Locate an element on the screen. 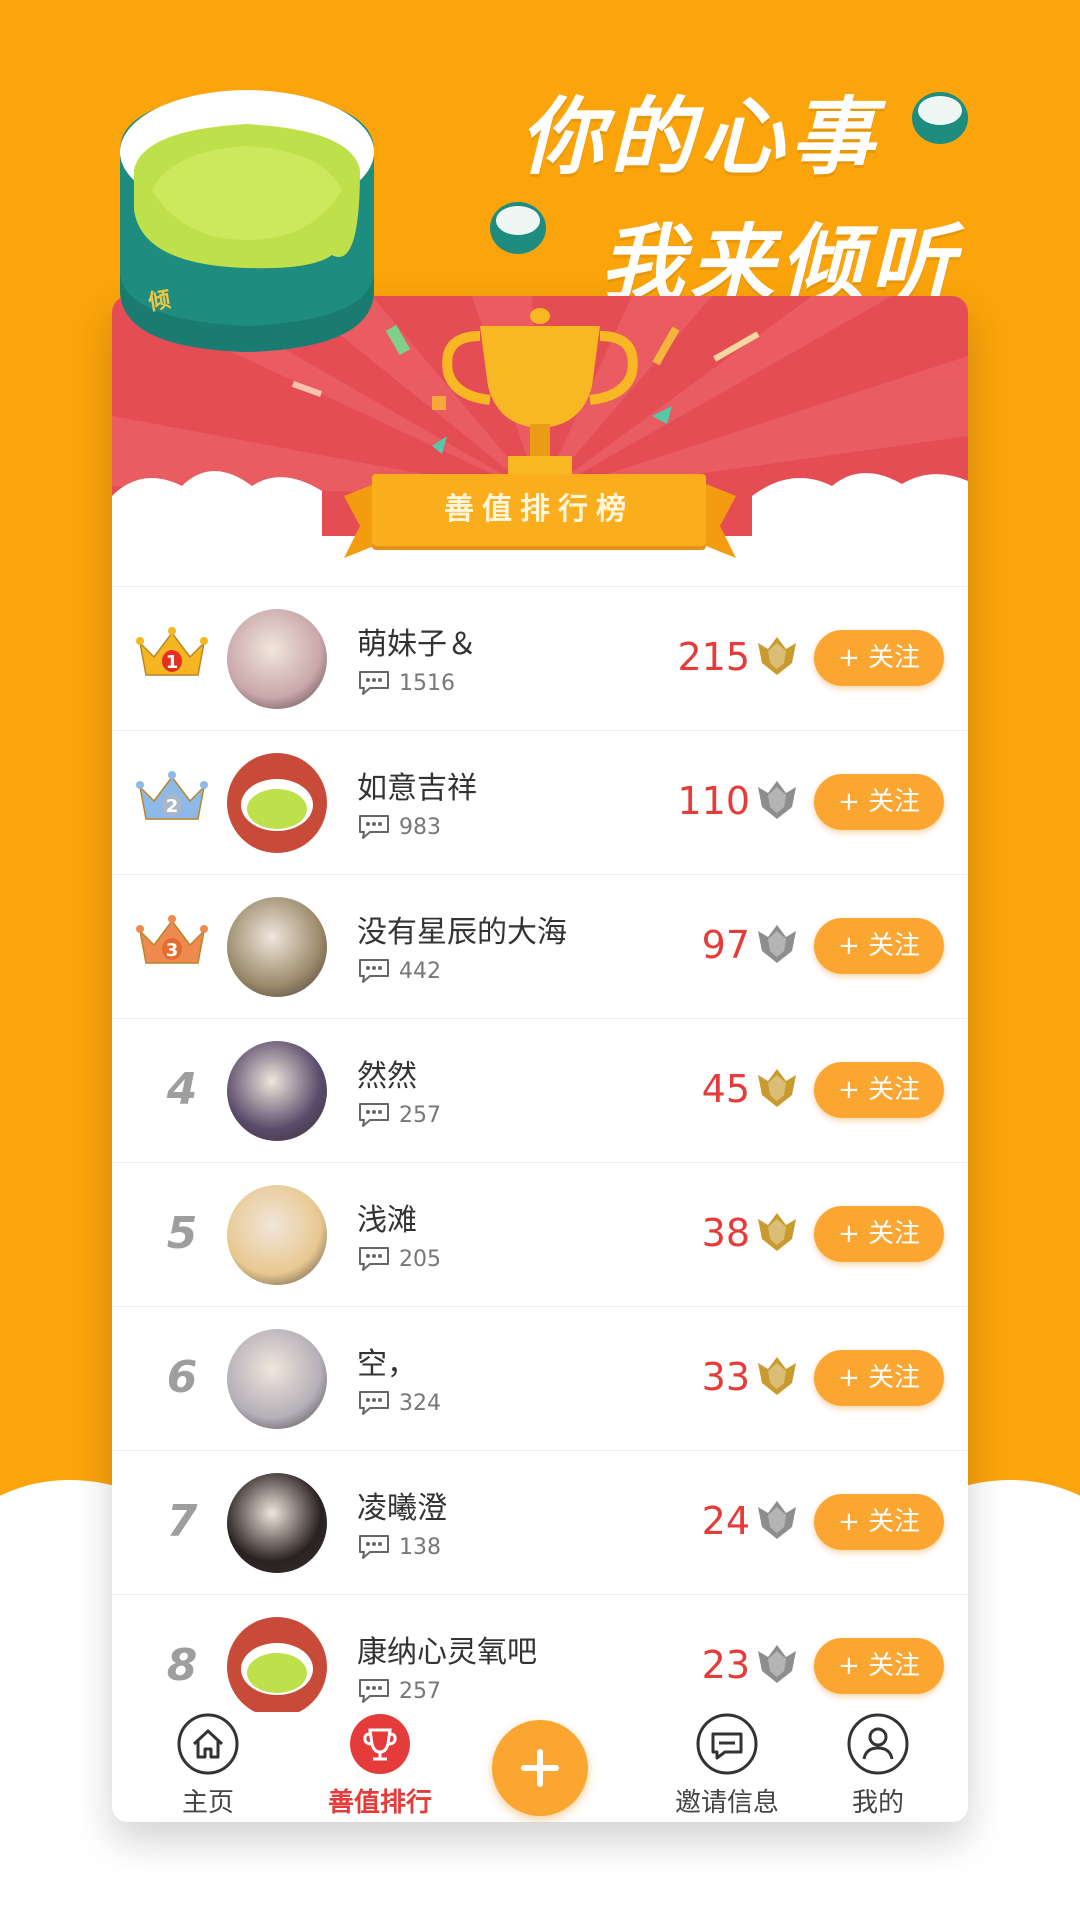  kindness-score: 23 is located at coordinates (725, 1665).